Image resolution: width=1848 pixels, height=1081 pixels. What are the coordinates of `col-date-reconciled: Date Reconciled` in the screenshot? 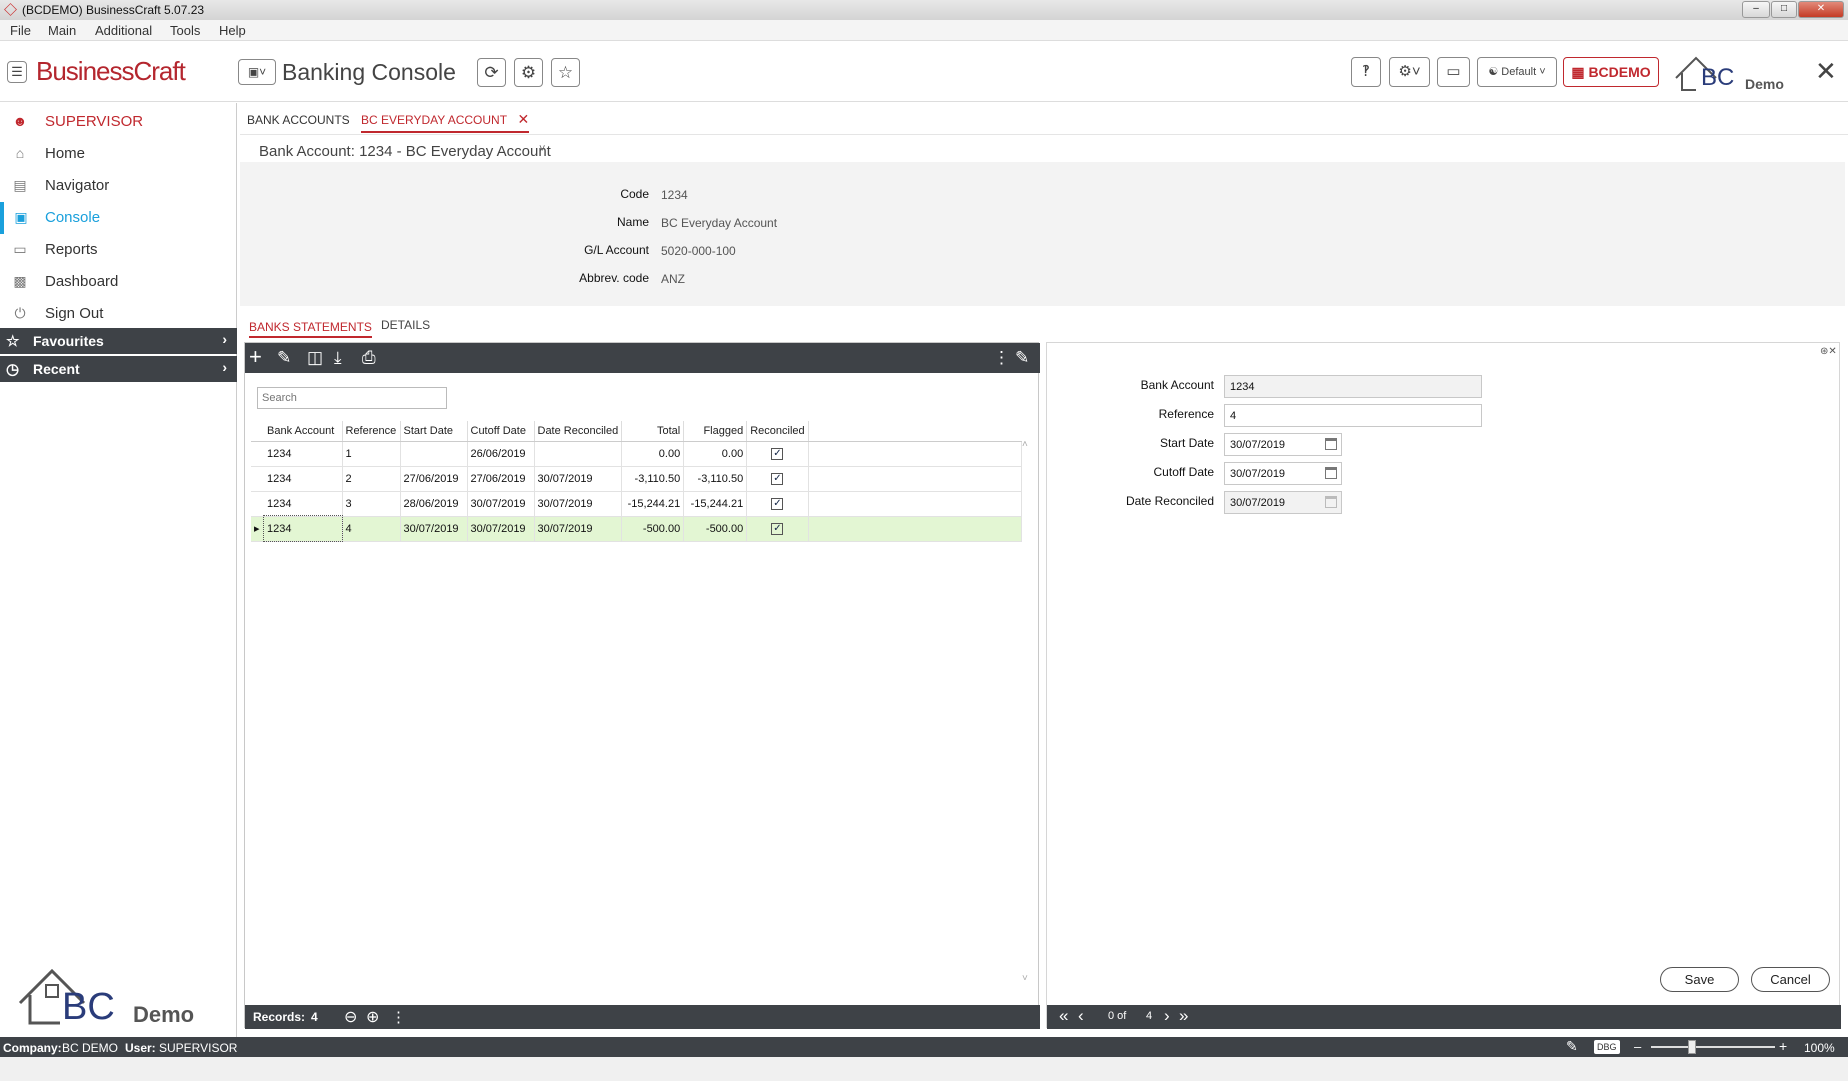 It's located at (578, 431).